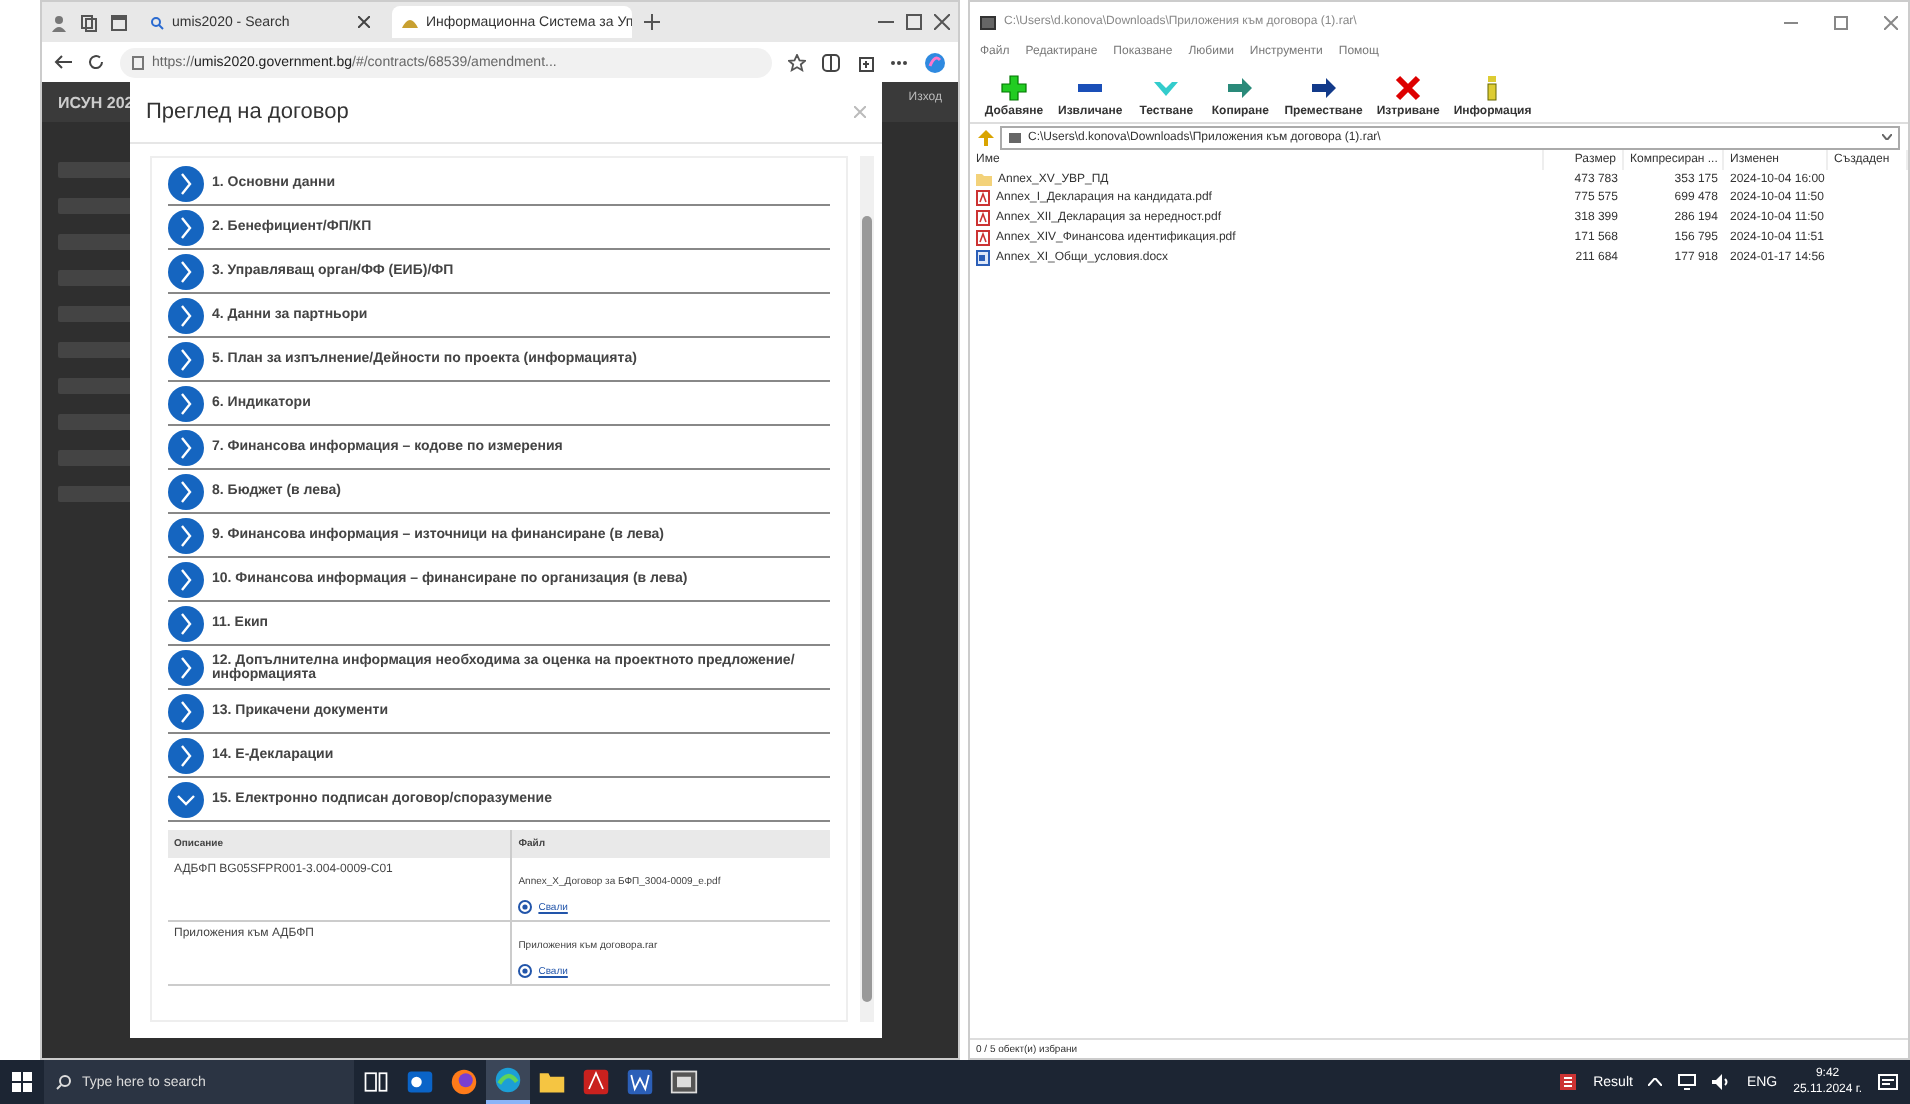  I want to click on profile-icon, so click(59, 22).